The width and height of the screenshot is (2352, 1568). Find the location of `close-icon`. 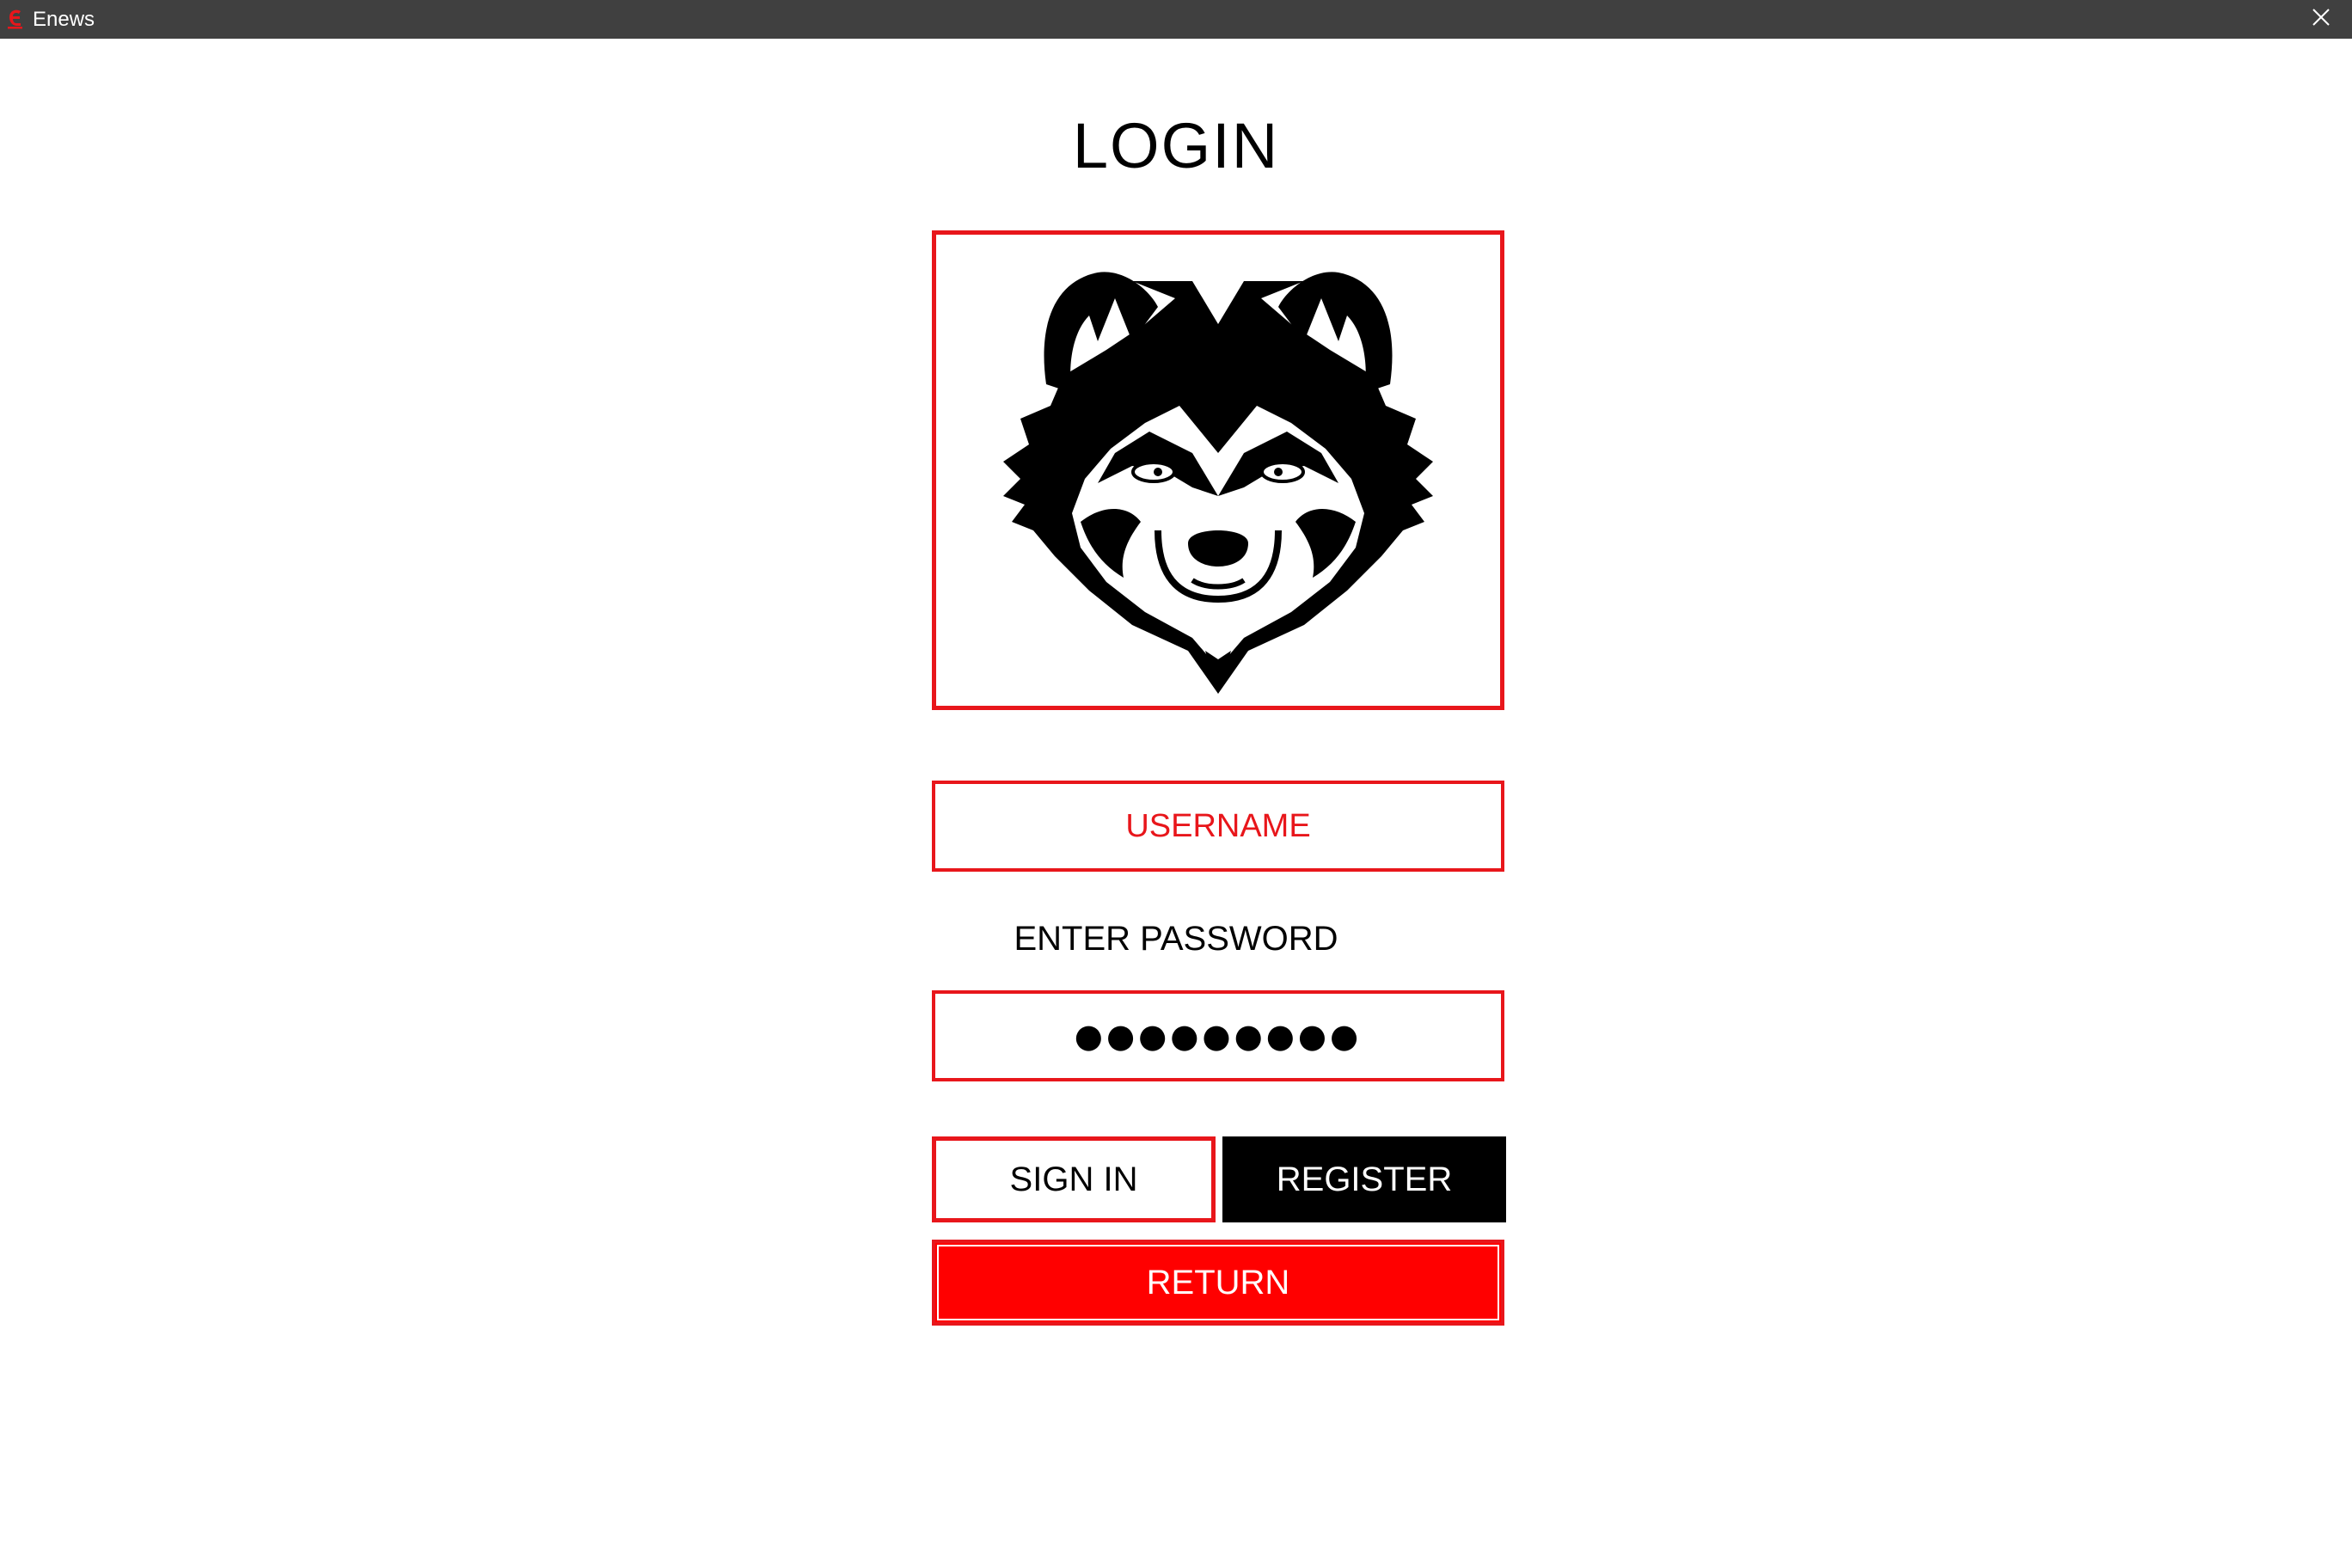

close-icon is located at coordinates (2321, 19).